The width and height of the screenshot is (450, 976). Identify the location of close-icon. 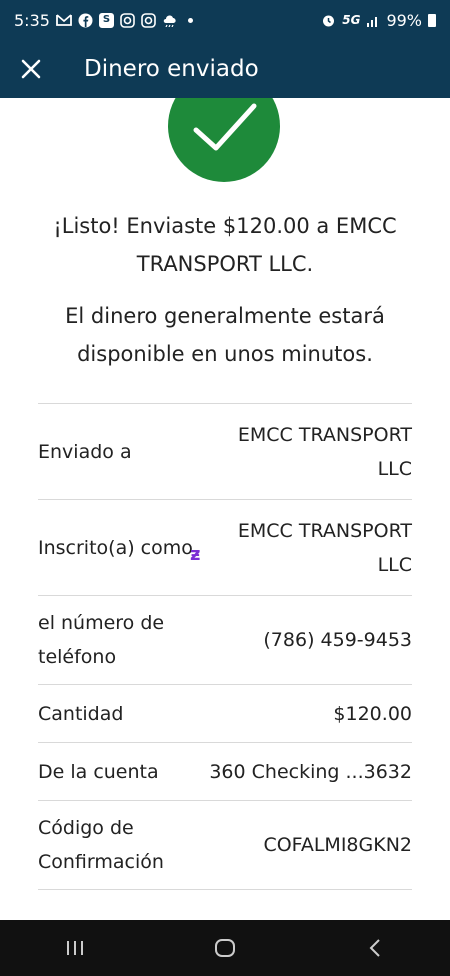
(31, 69).